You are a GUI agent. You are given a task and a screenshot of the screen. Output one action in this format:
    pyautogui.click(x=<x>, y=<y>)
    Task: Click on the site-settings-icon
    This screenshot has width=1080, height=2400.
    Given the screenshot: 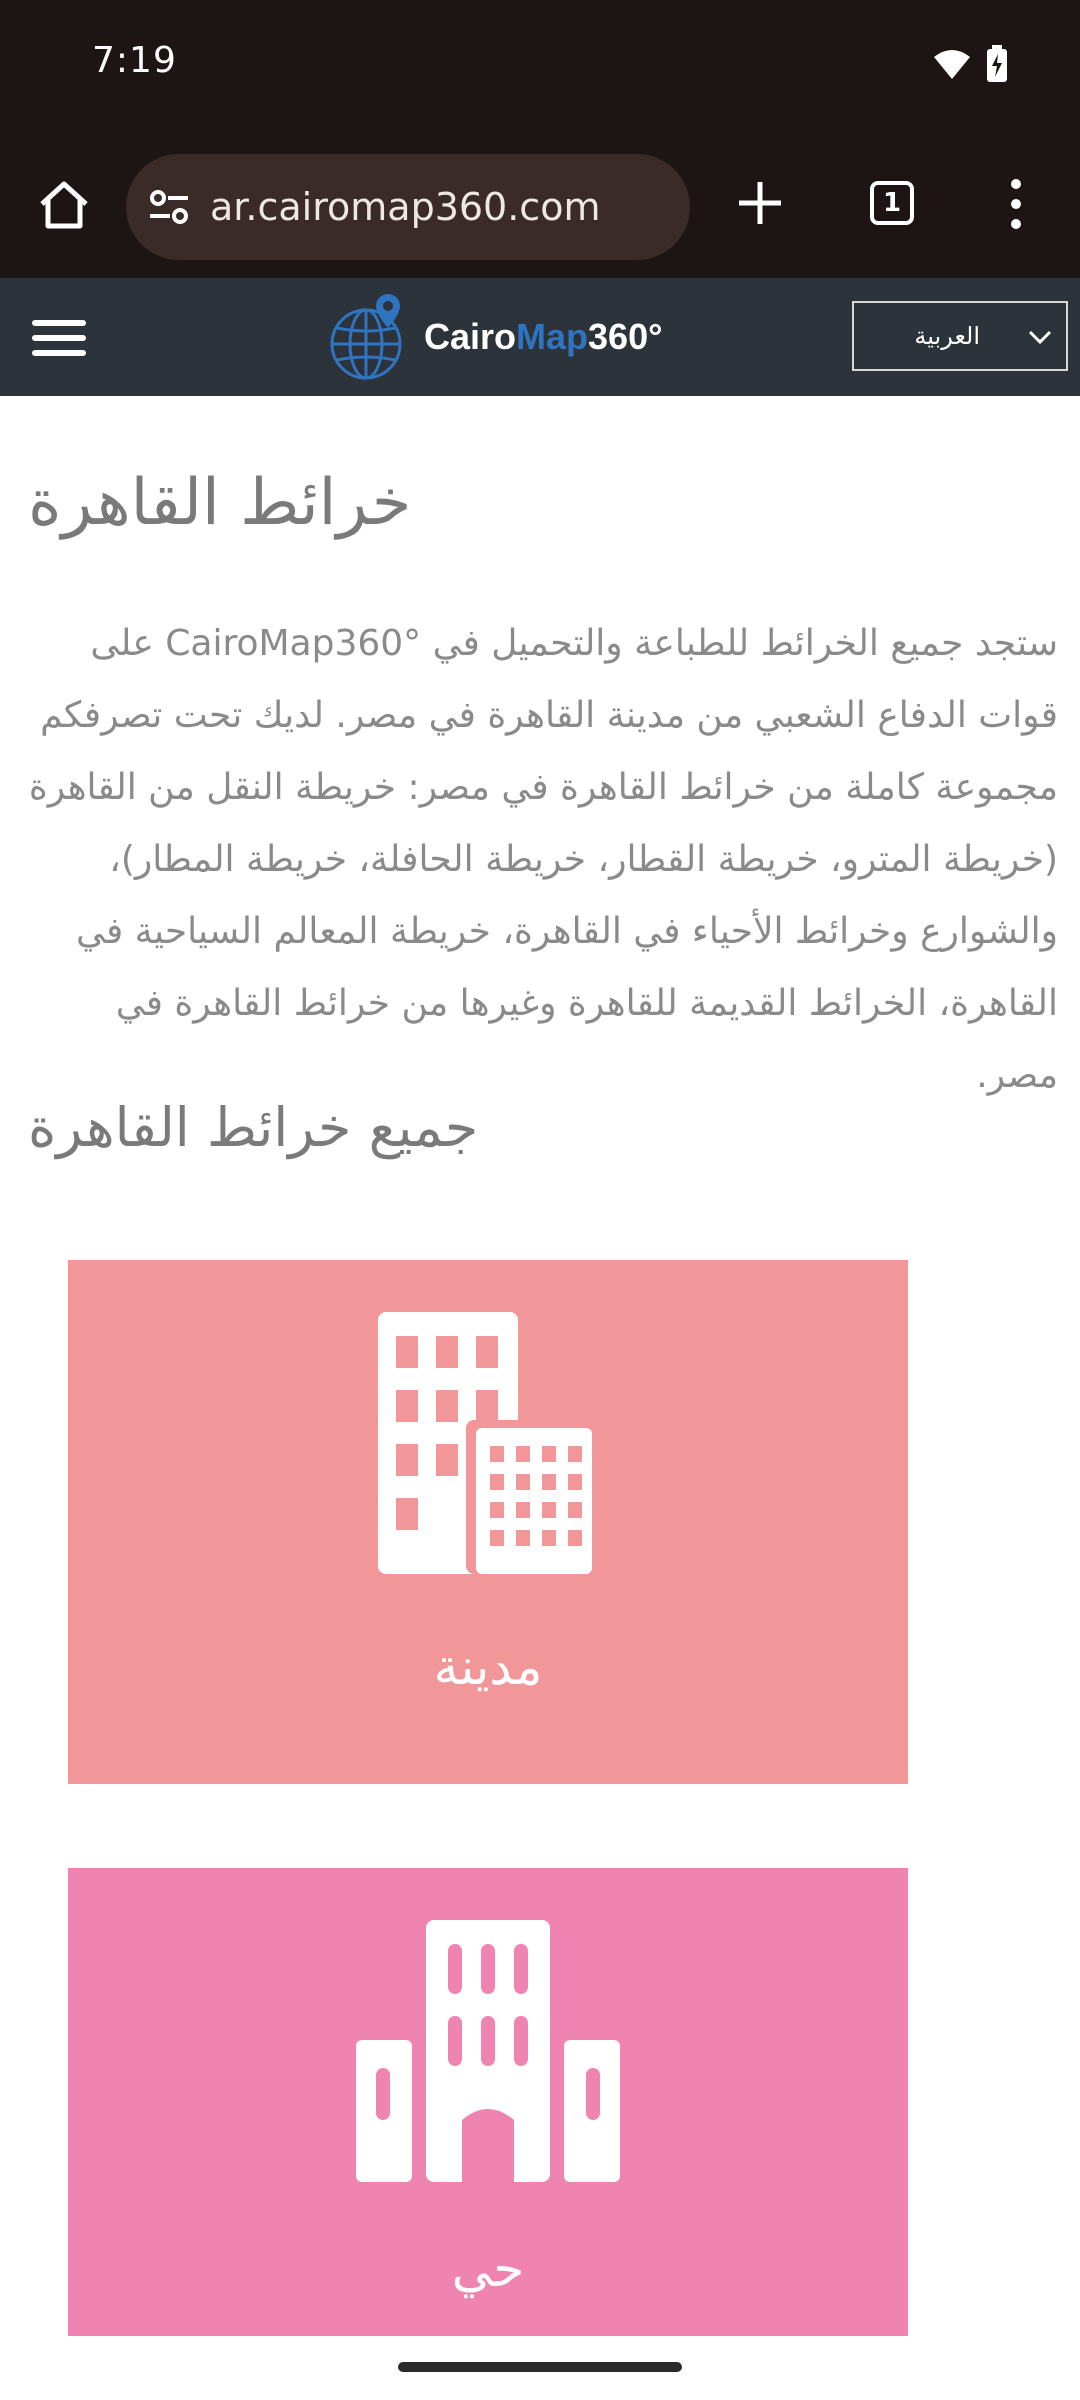 What is the action you would take?
    pyautogui.click(x=169, y=207)
    